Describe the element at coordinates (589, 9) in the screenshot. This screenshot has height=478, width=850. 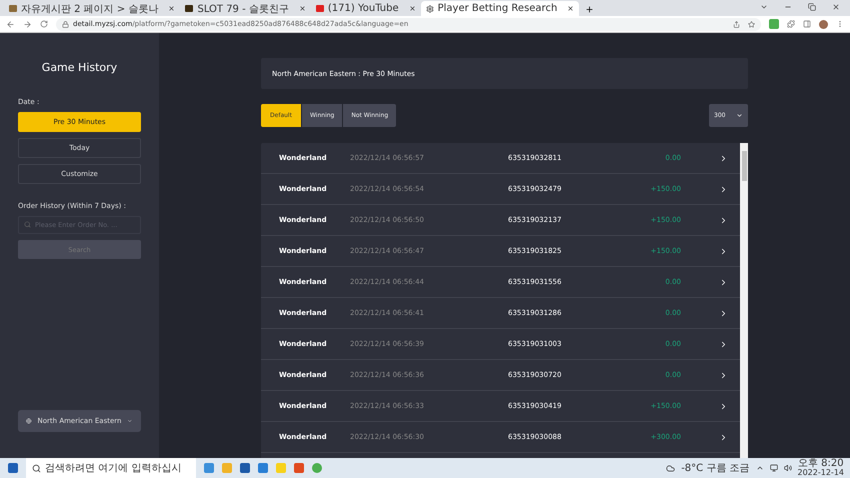
I see `new-tab-icon` at that location.